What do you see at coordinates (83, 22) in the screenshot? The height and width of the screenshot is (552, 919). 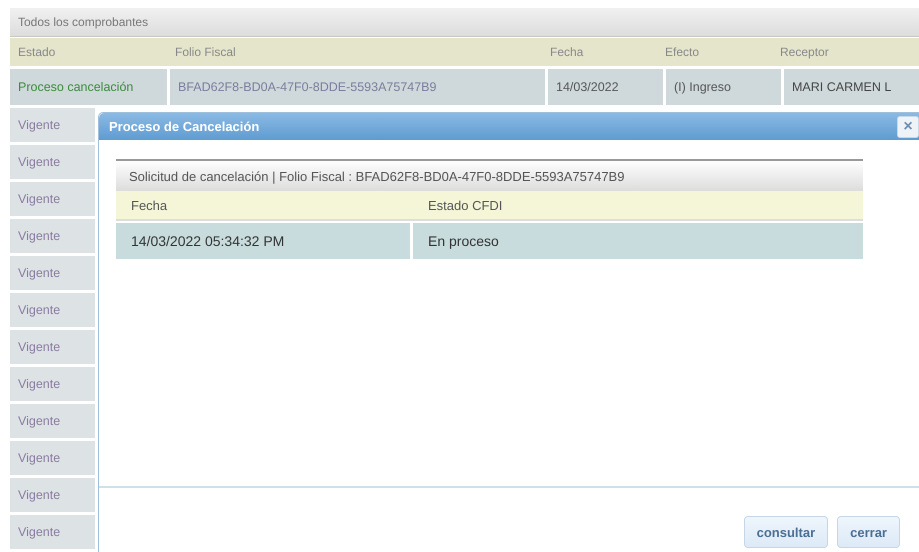 I see `panel-title: Todos los comprobantes` at bounding box center [83, 22].